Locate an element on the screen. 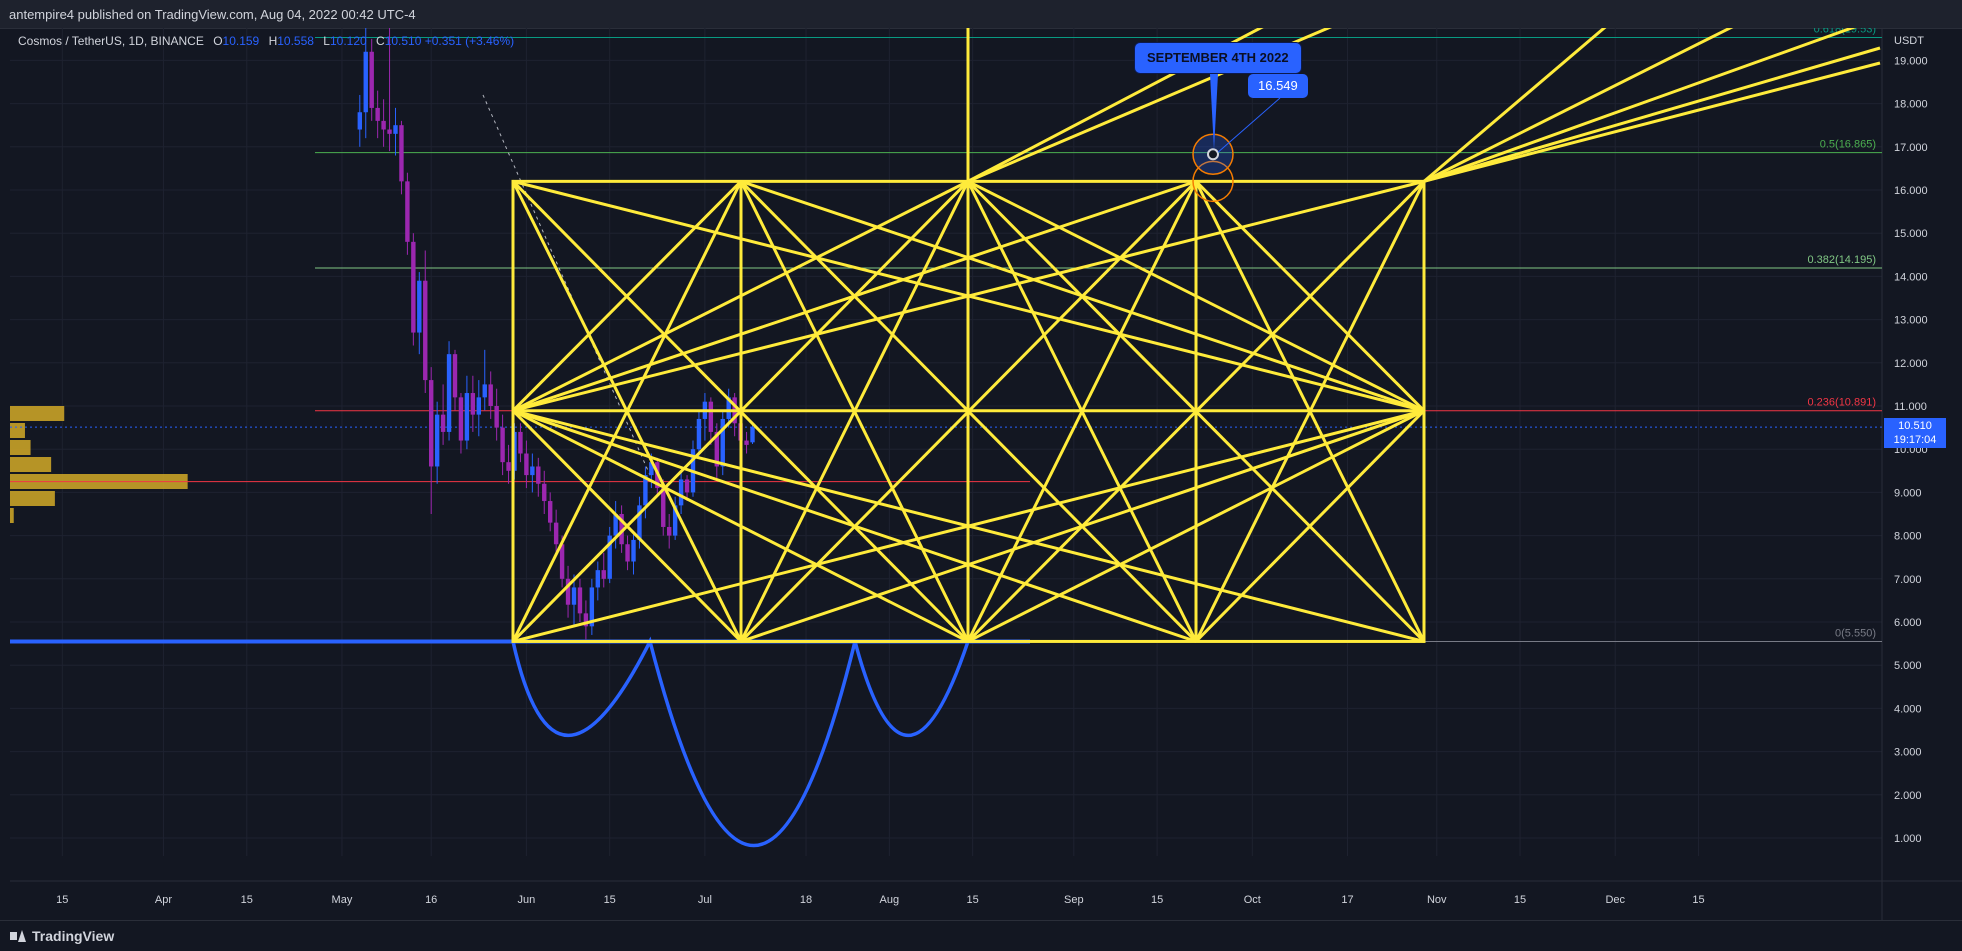 This screenshot has height=951, width=1962. high-label: H is located at coordinates (273, 41).